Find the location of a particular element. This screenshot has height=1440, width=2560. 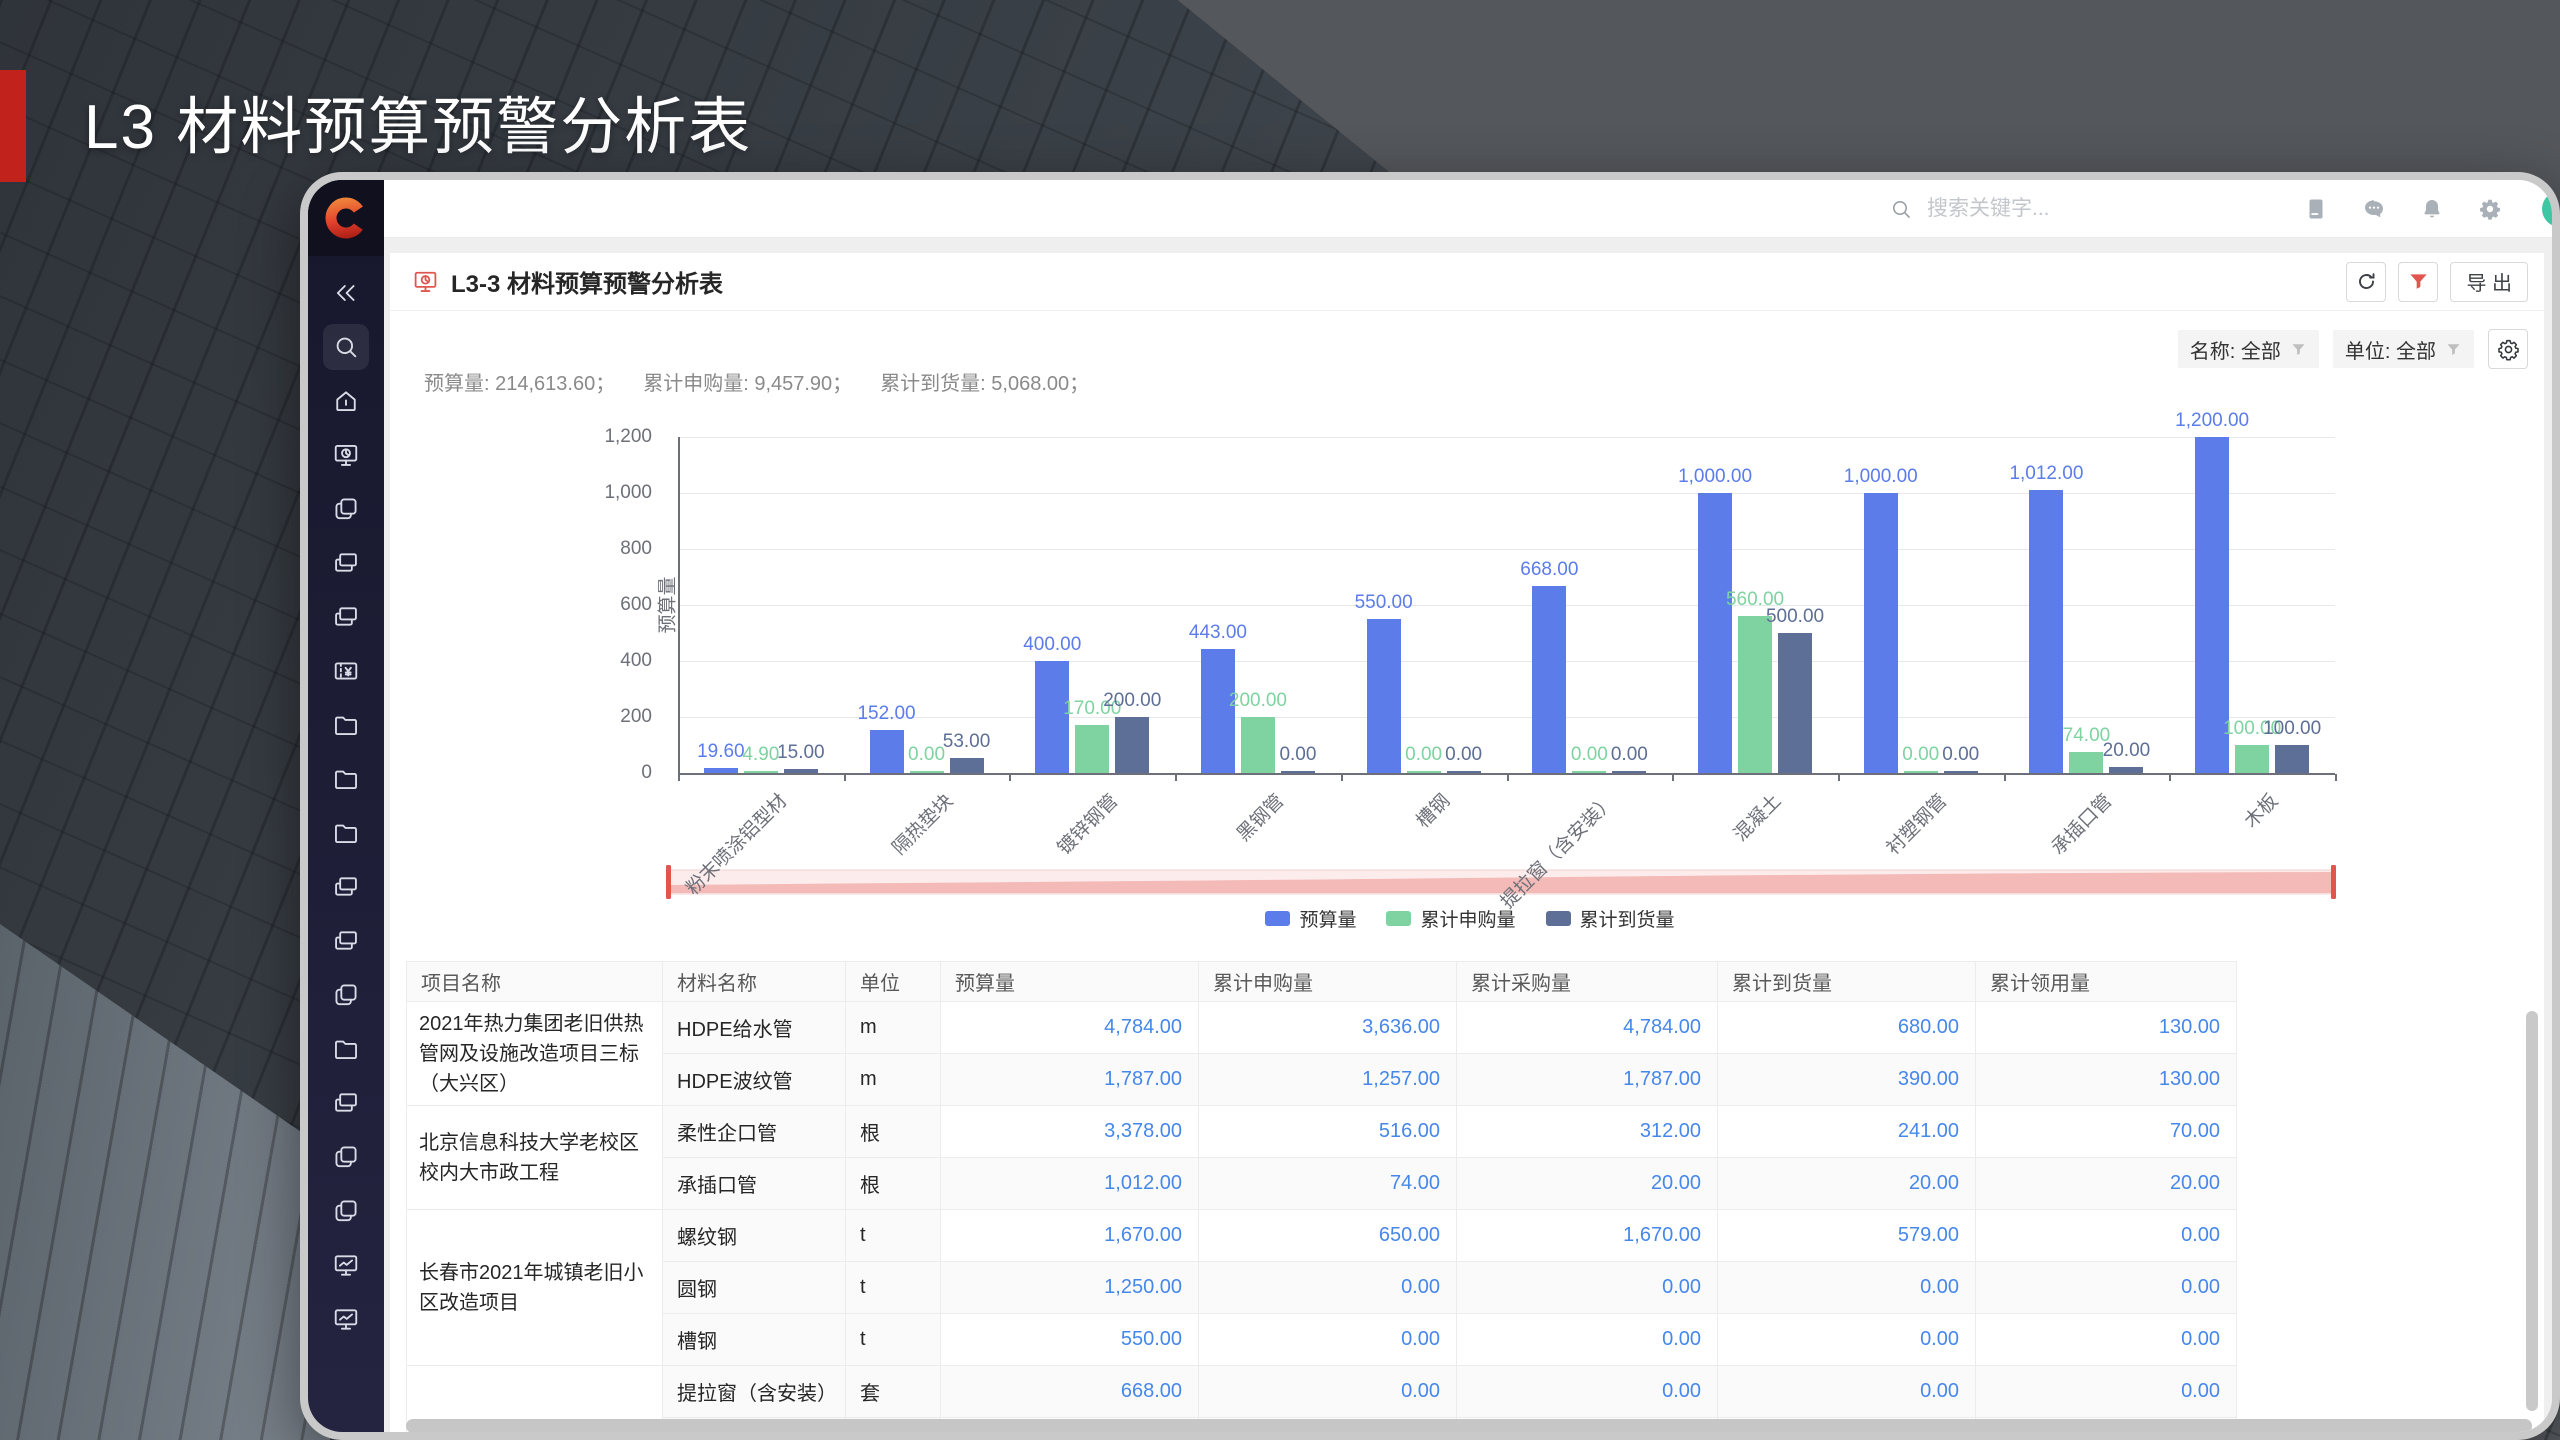

column-header: 累计采购量 is located at coordinates (1587, 981).